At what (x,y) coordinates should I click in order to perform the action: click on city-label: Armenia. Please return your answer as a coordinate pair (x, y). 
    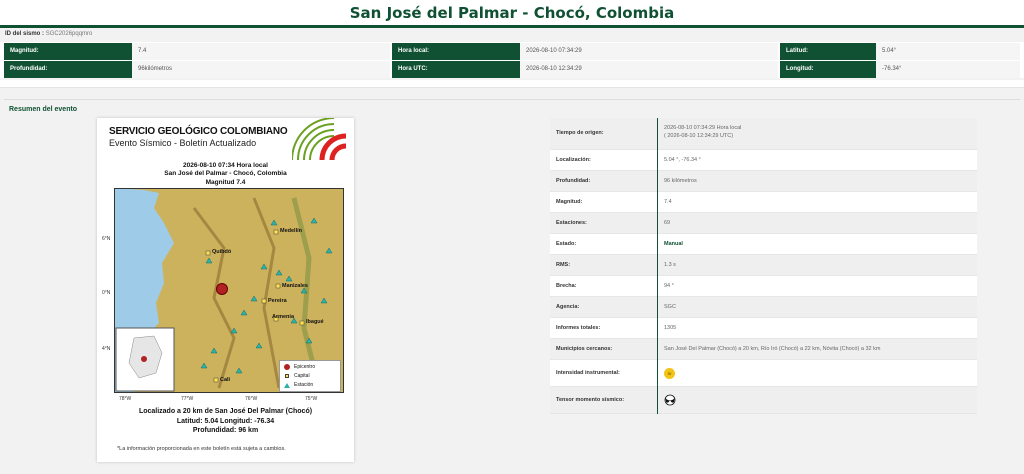
    Looking at the image, I should click on (283, 317).